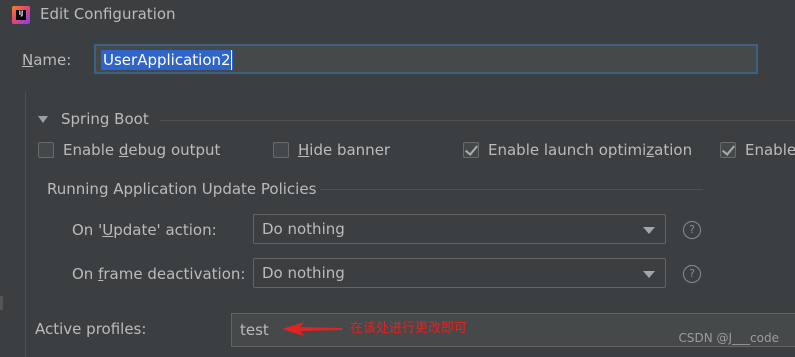 The image size is (795, 357). I want to click on checkbox-label: Enable, so click(770, 150).